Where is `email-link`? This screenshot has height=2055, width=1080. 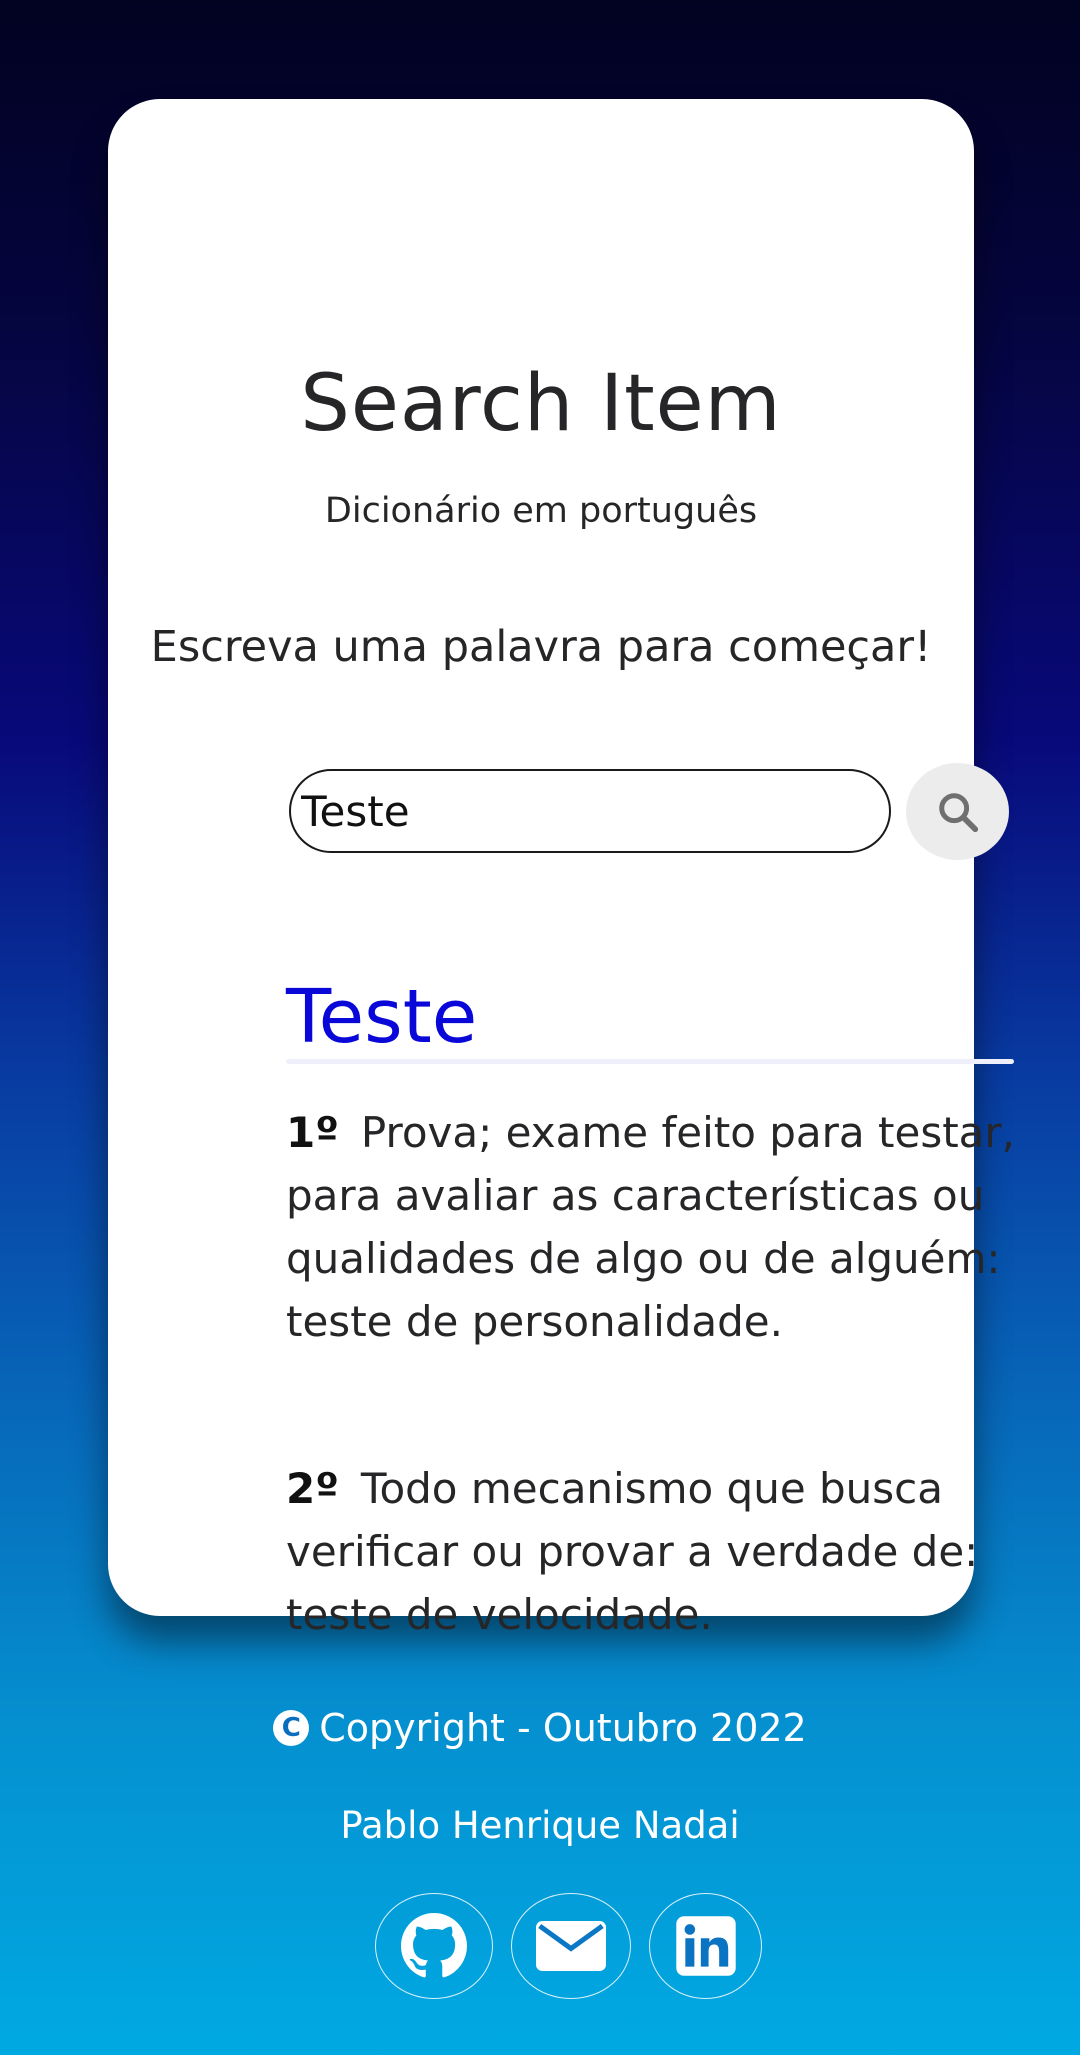
email-link is located at coordinates (571, 1946).